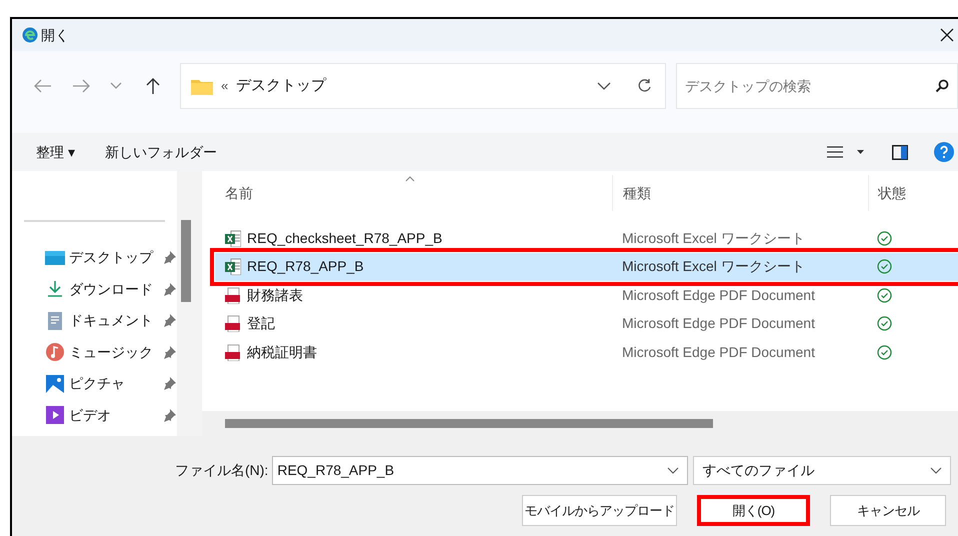  I want to click on up-arrow-icon, so click(153, 86).